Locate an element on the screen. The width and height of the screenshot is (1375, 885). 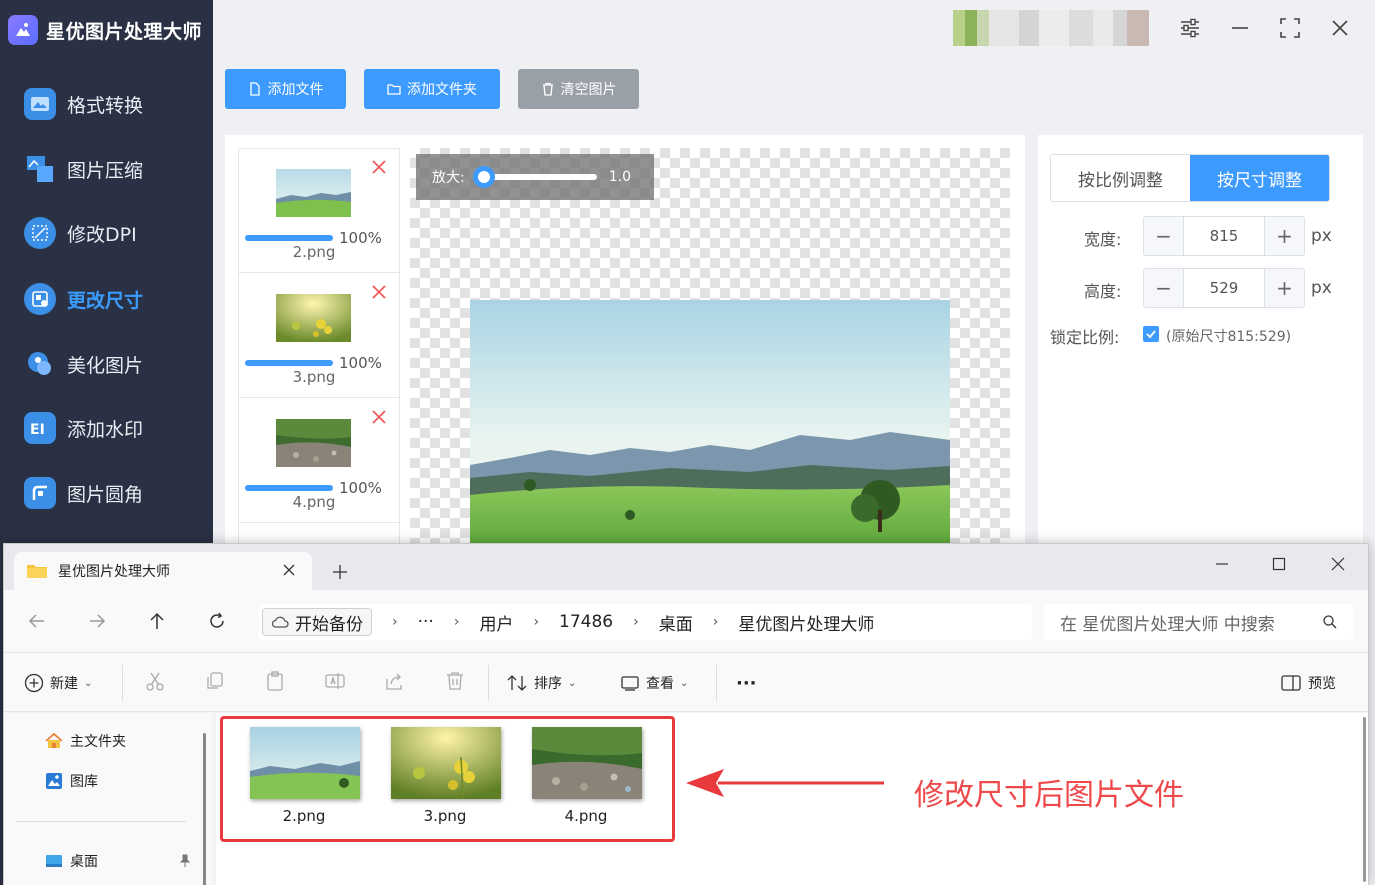
sort-icon is located at coordinates (517, 683).